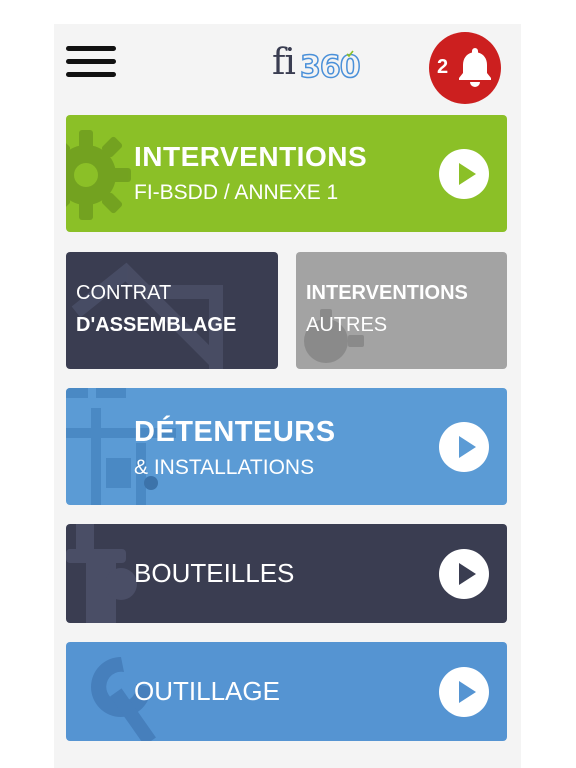 This screenshot has width=576, height=768. I want to click on tile-line-1: CONTRAT, so click(124, 293).